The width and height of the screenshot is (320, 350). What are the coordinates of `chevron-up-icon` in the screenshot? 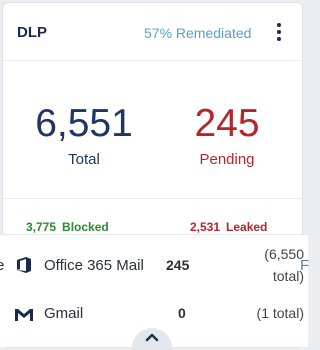 It's located at (152, 337).